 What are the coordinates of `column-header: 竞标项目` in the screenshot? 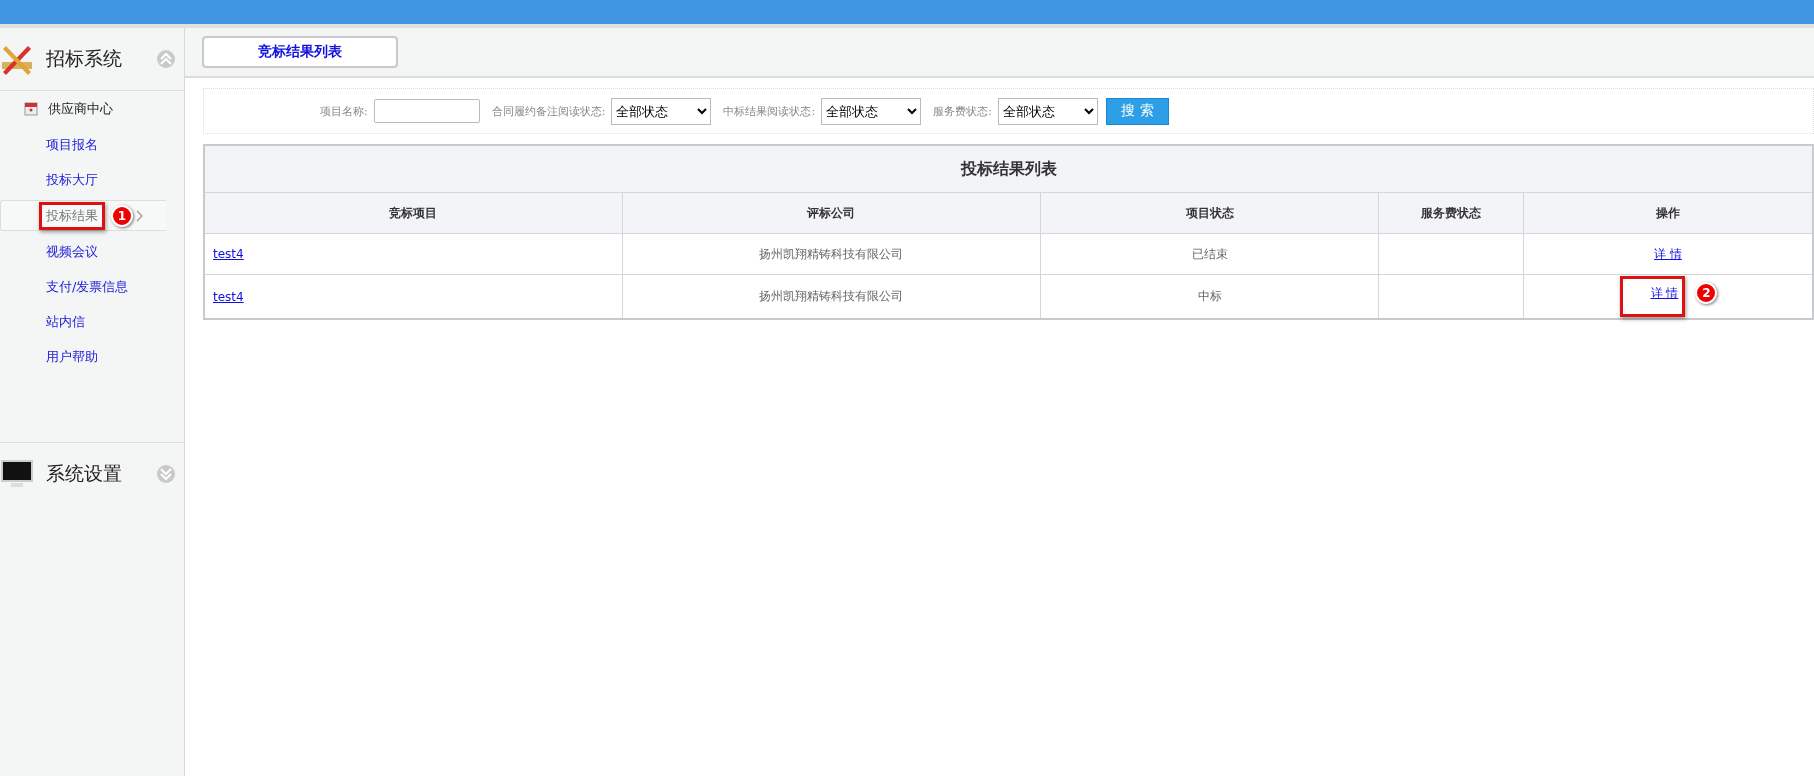 It's located at (413, 213).